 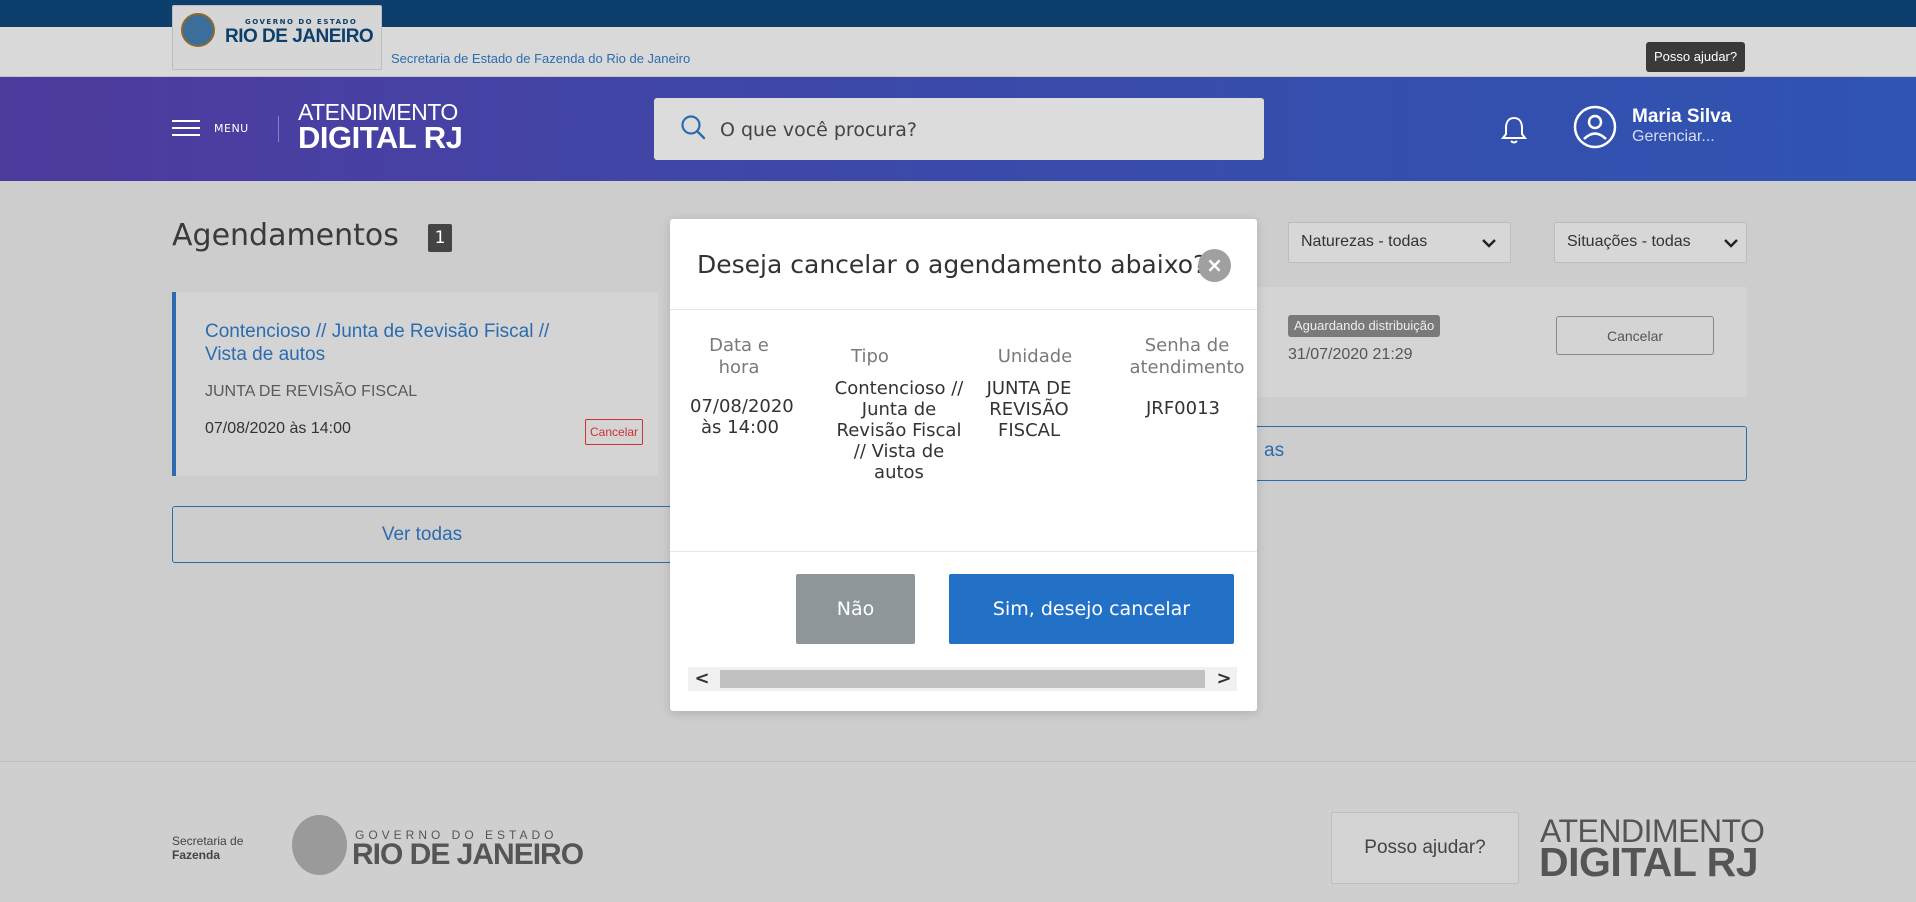 What do you see at coordinates (285, 235) in the screenshot?
I see `page-title: Agendamentos` at bounding box center [285, 235].